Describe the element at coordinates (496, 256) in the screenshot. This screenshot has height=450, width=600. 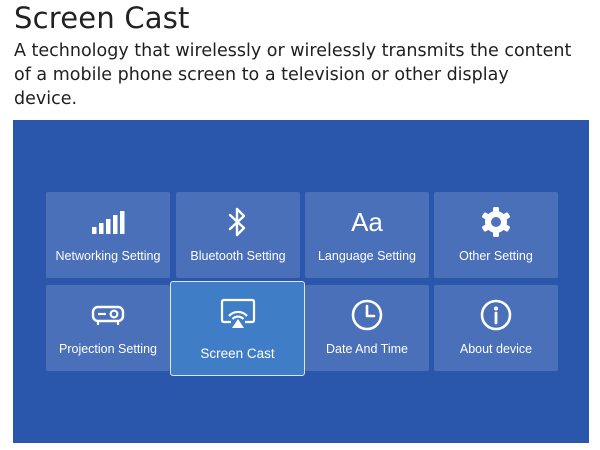
I see `tile-label: Other Setting` at that location.